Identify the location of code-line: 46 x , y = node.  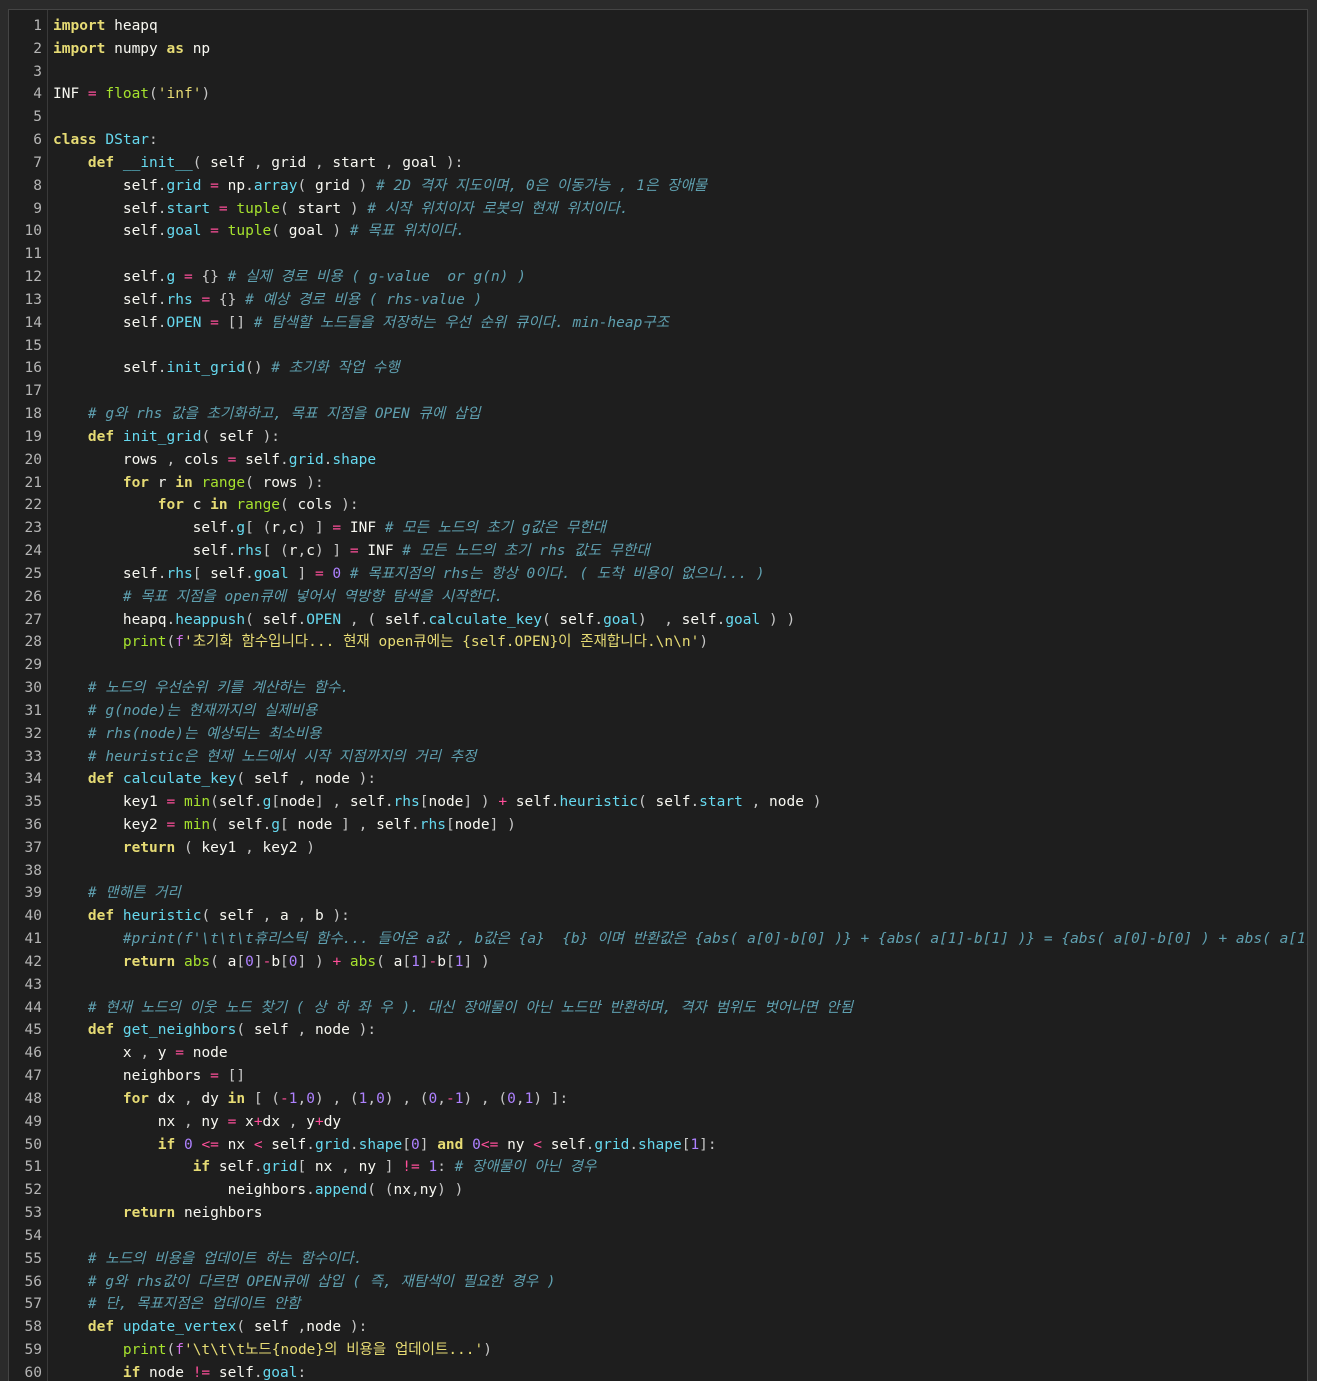
(666, 1053).